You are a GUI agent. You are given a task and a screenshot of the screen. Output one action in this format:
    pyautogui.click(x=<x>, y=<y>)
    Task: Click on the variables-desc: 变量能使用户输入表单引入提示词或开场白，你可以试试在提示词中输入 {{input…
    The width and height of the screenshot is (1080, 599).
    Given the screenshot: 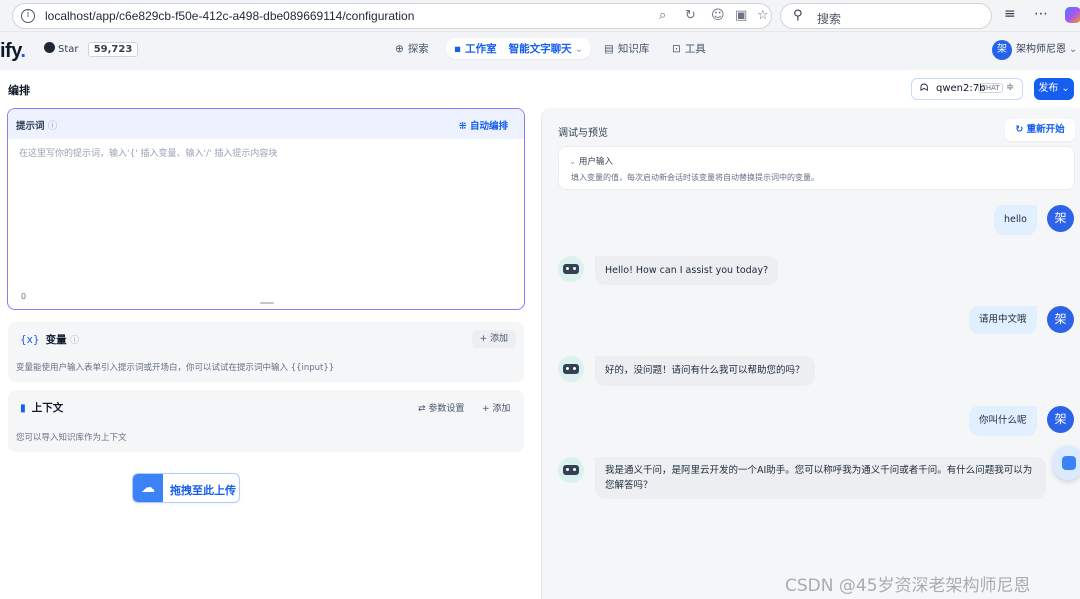 What is the action you would take?
    pyautogui.click(x=175, y=368)
    